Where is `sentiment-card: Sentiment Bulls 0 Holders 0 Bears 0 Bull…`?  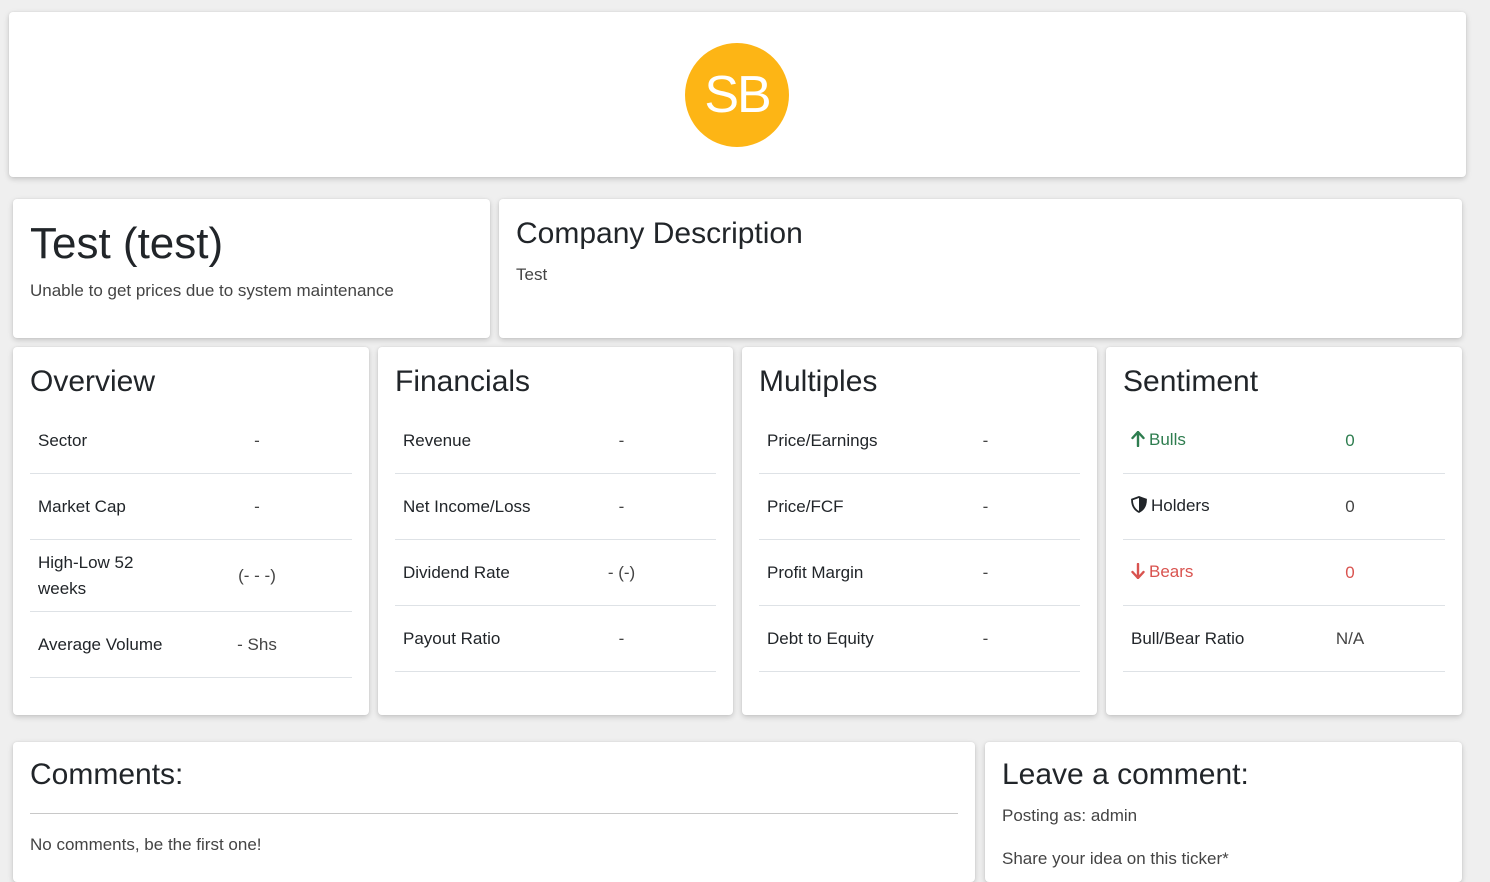
sentiment-card: Sentiment Bulls 0 Holders 0 Bears 0 Bull… is located at coordinates (1284, 531).